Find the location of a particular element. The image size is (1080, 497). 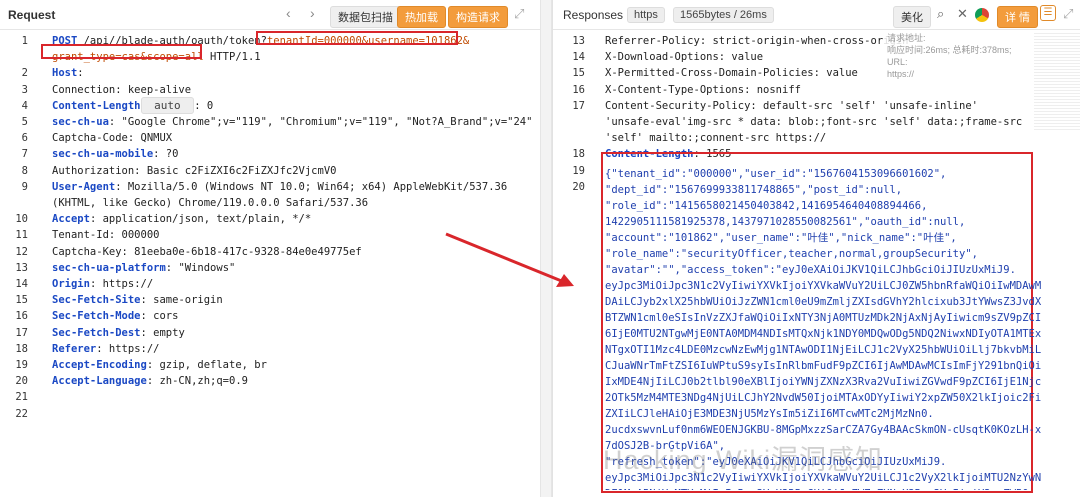

code-text: Captcha-Code: QNMUX is located at coordinates (112, 138).